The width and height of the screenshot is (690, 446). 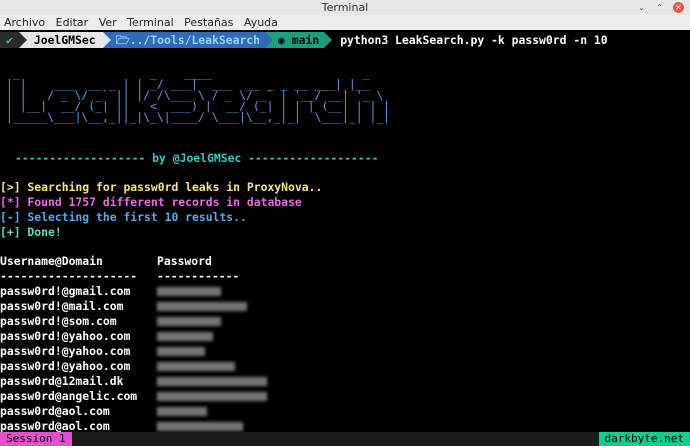 I want to click on maximize-icon: ⌃, so click(x=659, y=7).